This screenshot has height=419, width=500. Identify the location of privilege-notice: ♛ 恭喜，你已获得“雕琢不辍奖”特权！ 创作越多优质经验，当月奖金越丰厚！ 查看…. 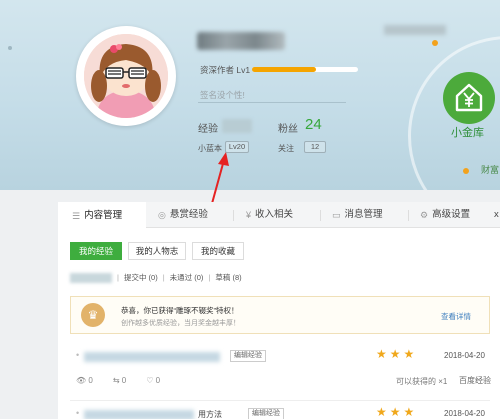
(280, 315).